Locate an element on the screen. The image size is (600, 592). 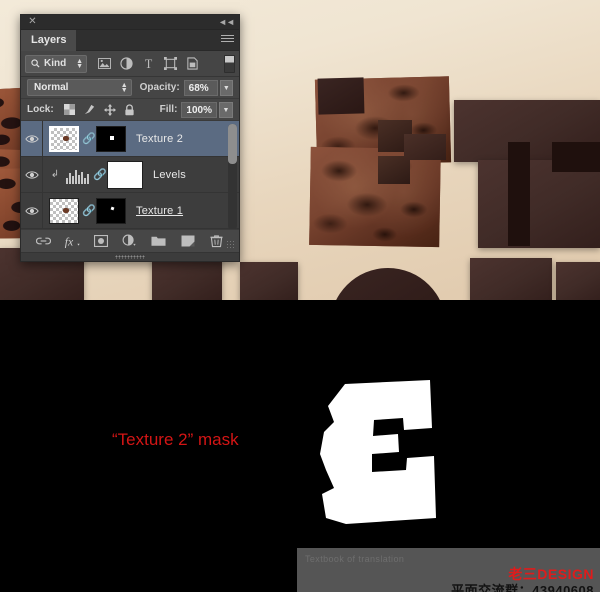
layer-name-label: Texture 1 is located at coordinates (159, 211).